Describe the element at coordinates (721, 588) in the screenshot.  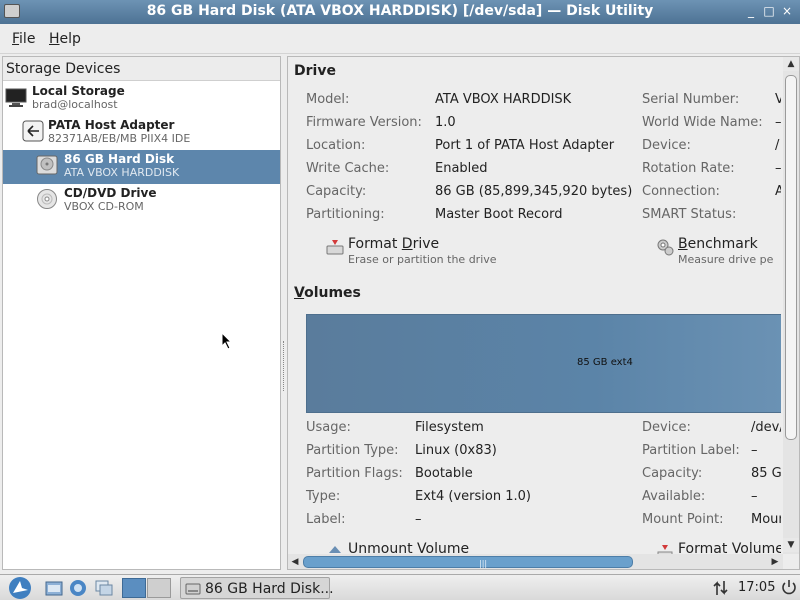
I see `network-updown-icon` at that location.